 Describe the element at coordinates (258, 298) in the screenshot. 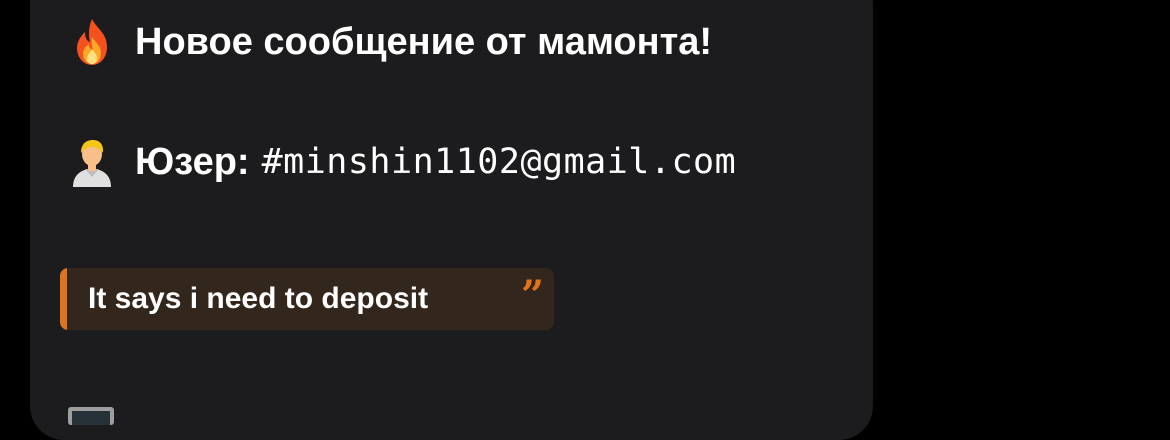

I see `quote-text: It says i need to deposit` at that location.